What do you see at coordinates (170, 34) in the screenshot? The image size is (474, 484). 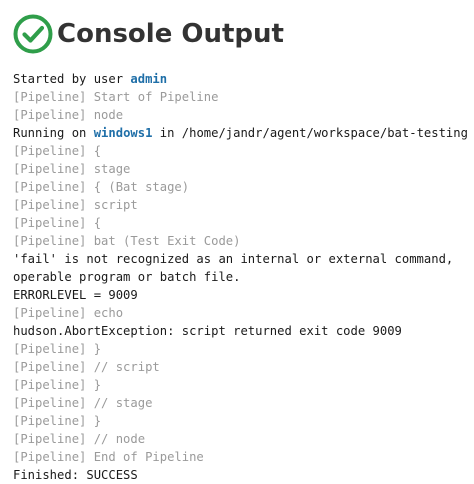 I see `page-title: Console Output` at bounding box center [170, 34].